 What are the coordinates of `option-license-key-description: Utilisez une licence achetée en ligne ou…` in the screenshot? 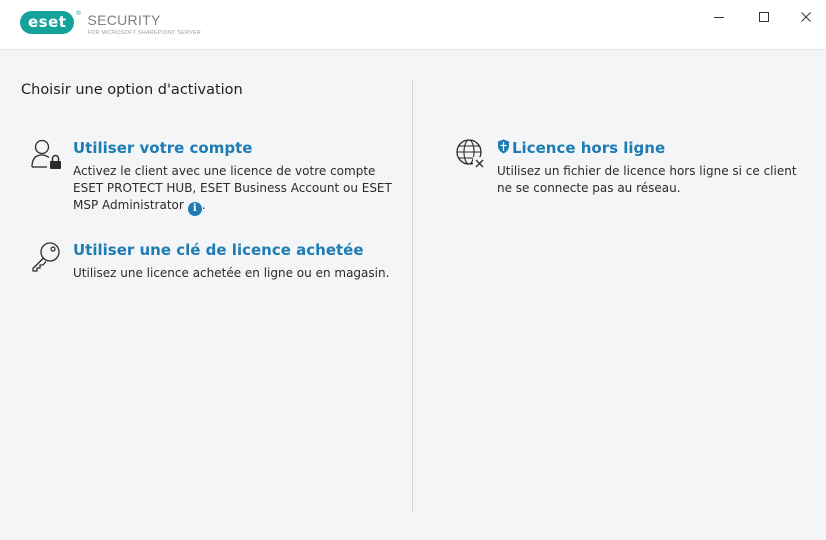 It's located at (231, 273).